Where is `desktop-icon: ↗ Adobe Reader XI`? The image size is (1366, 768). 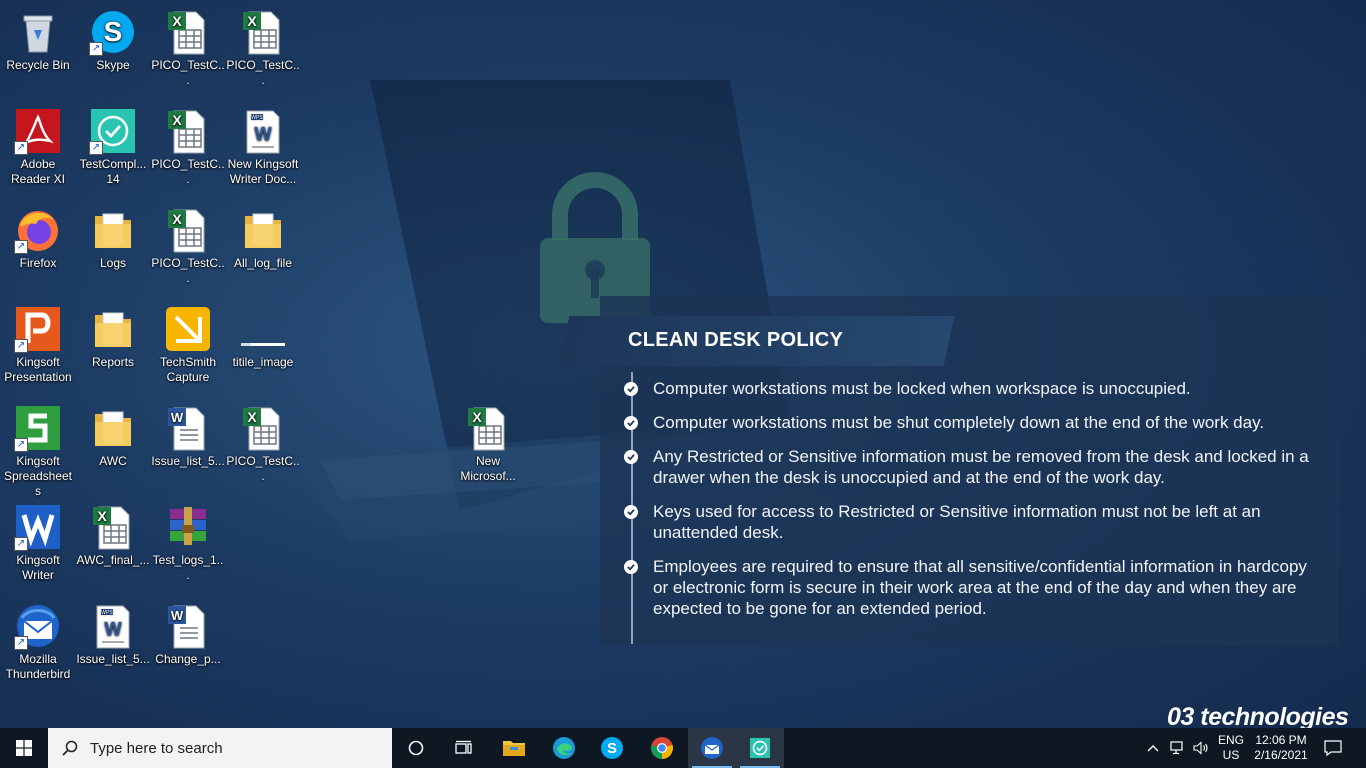
desktop-icon: ↗ Adobe Reader XI is located at coordinates (38, 147).